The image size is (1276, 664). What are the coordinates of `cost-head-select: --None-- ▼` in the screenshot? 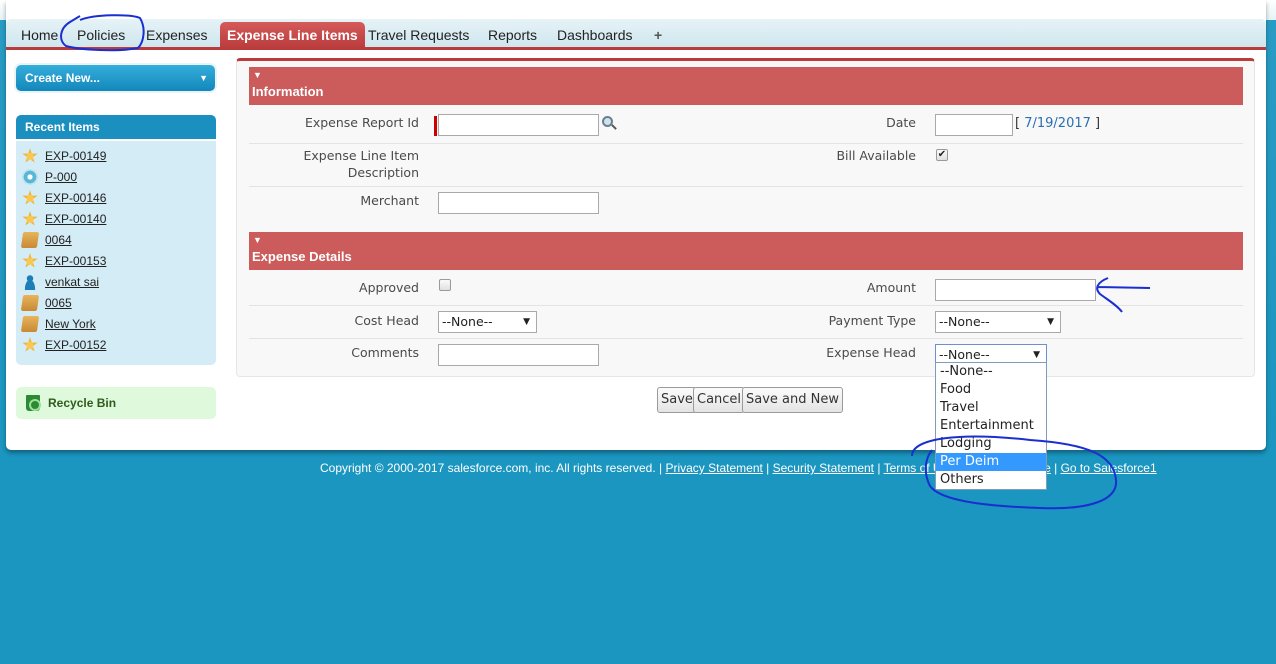 It's located at (487, 322).